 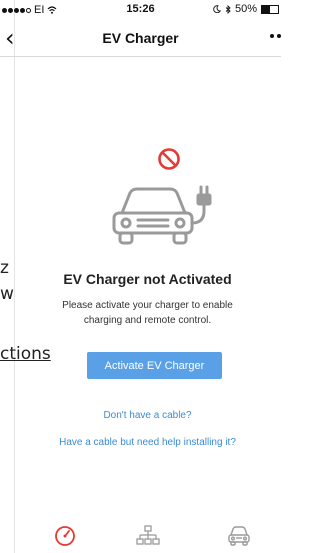 I want to click on speedometer-icon, so click(x=65, y=536).